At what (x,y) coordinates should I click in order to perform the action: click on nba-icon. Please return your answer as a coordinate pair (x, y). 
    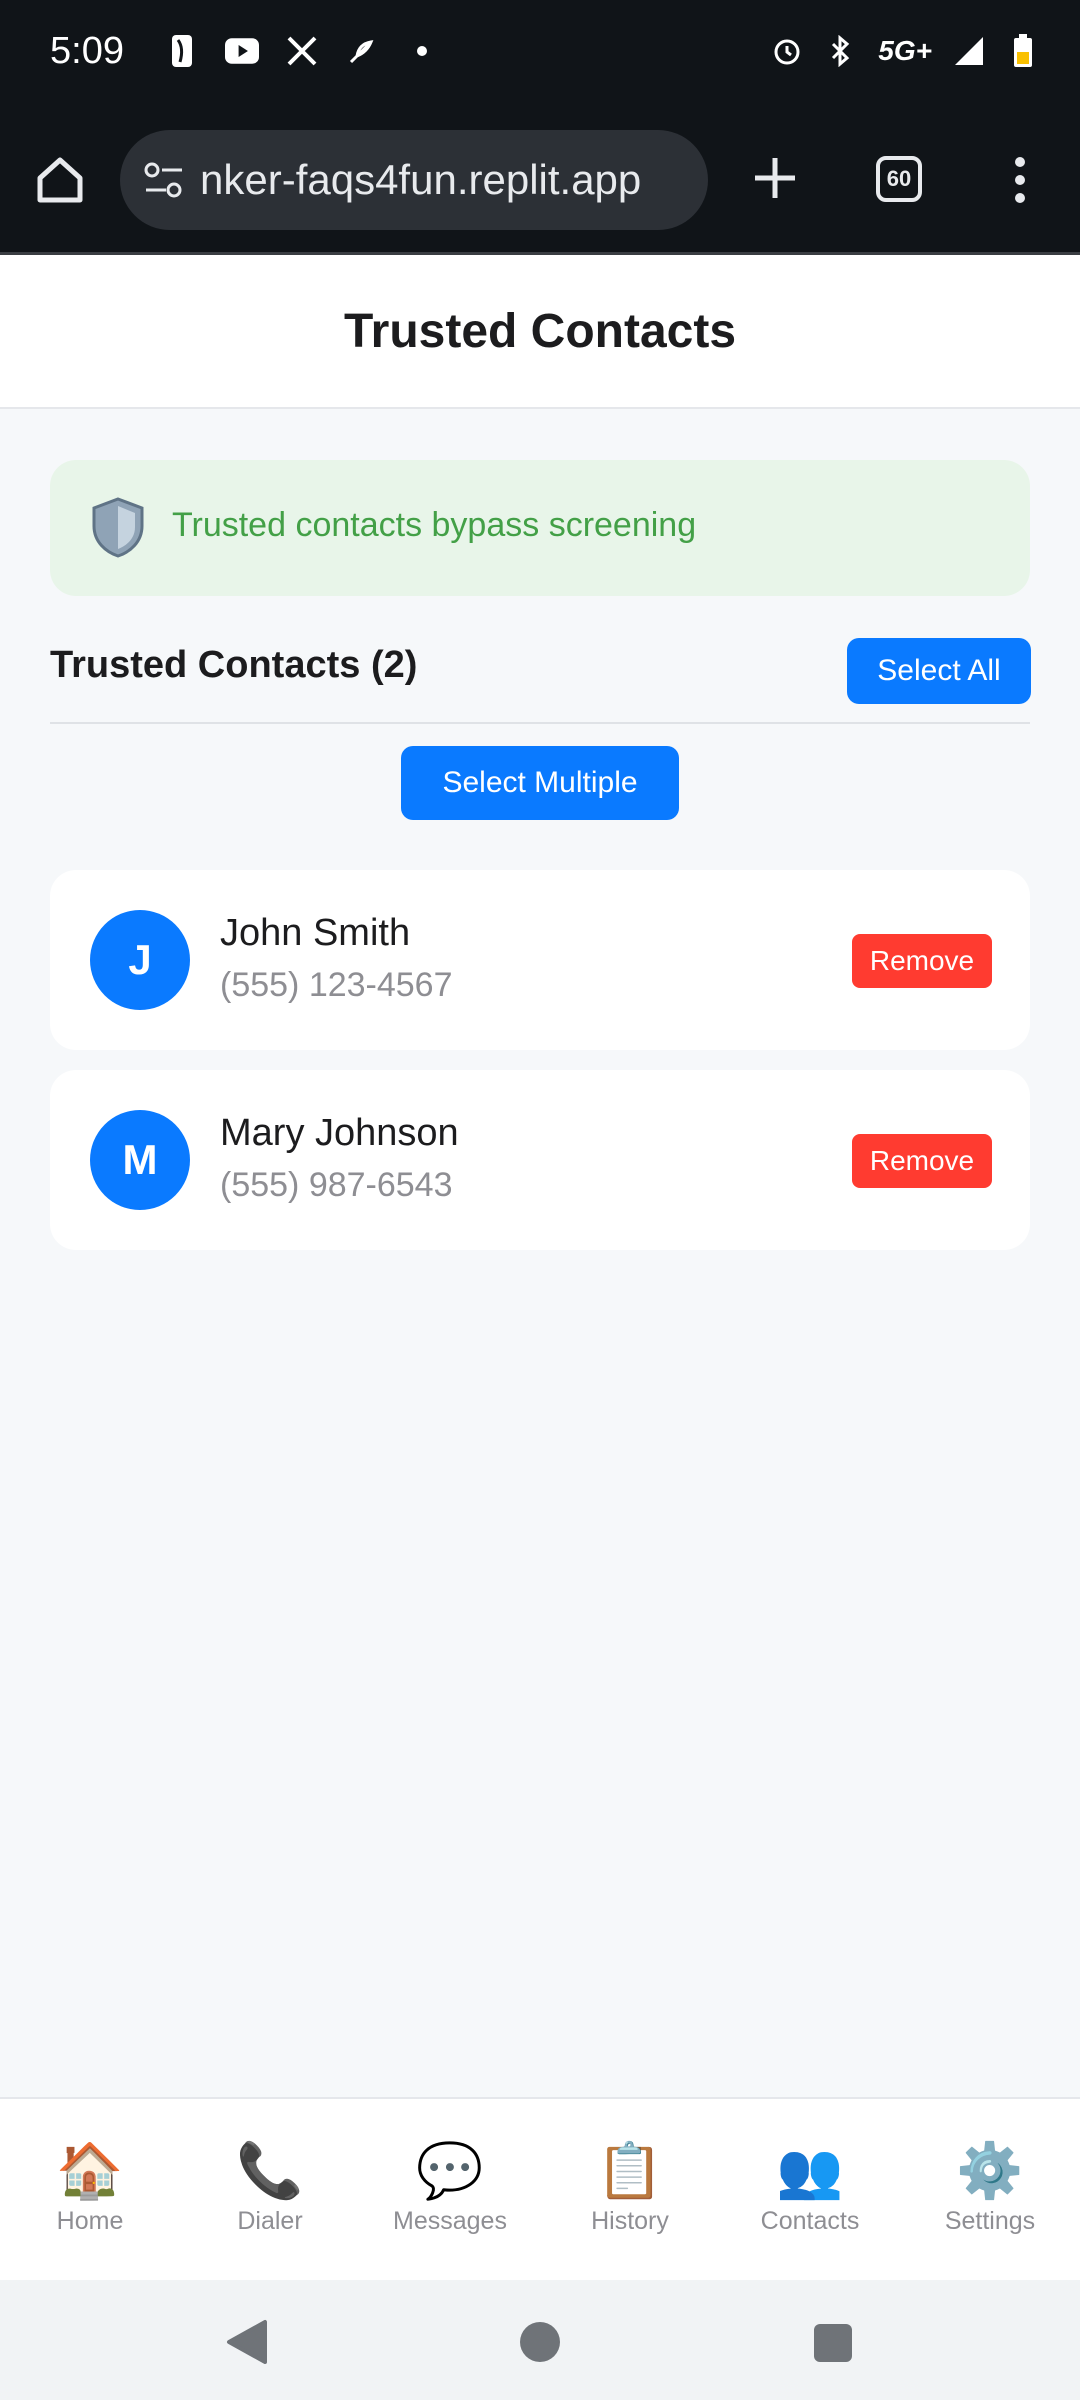
    Looking at the image, I should click on (182, 51).